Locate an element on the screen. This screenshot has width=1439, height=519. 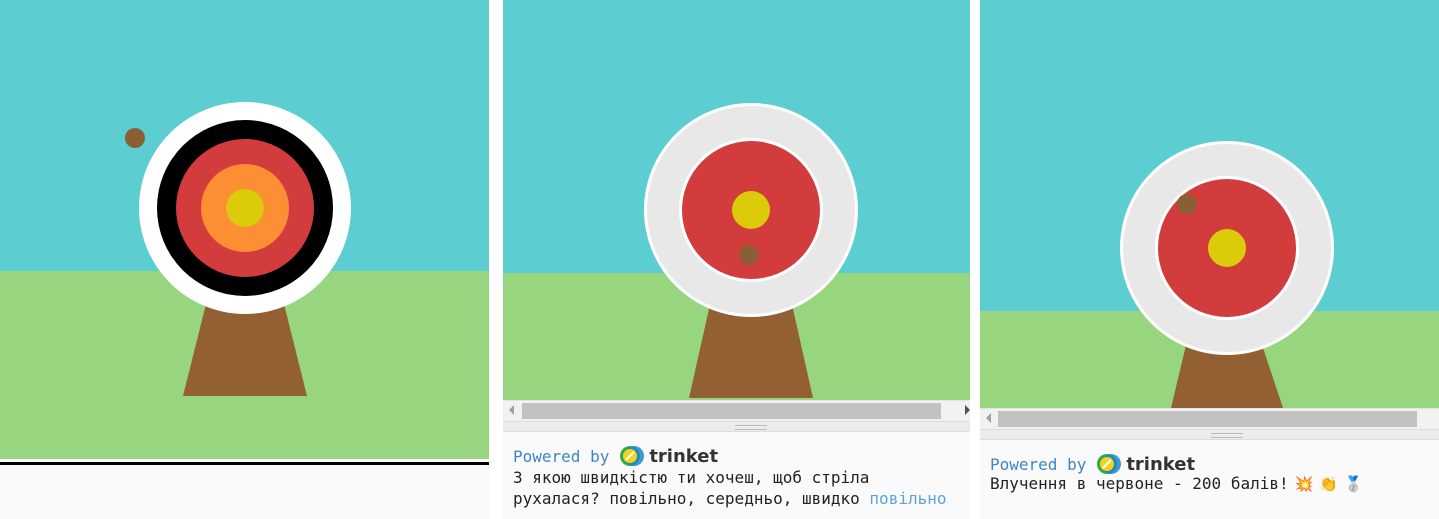
prompt-line-1: З якою швидкістю ти хочеш, щоб стріла is located at coordinates (691, 478).